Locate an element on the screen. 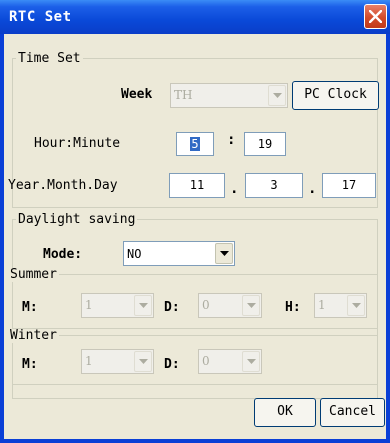  close-icon is located at coordinates (375, 16).